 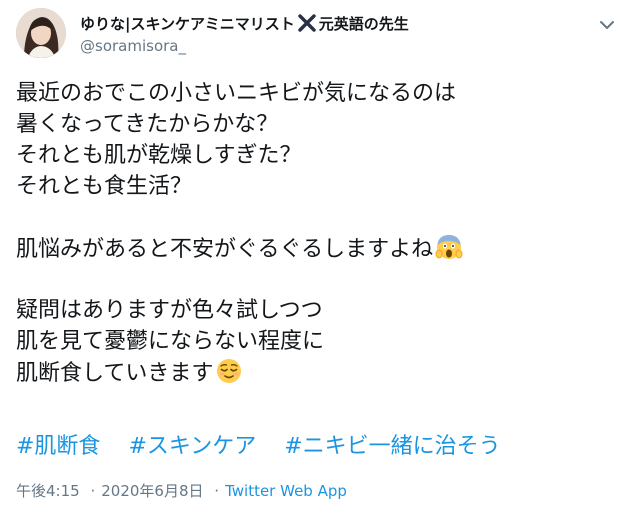 What do you see at coordinates (363, 24) in the screenshot?
I see `display-name-suffix: 元英語の先生` at bounding box center [363, 24].